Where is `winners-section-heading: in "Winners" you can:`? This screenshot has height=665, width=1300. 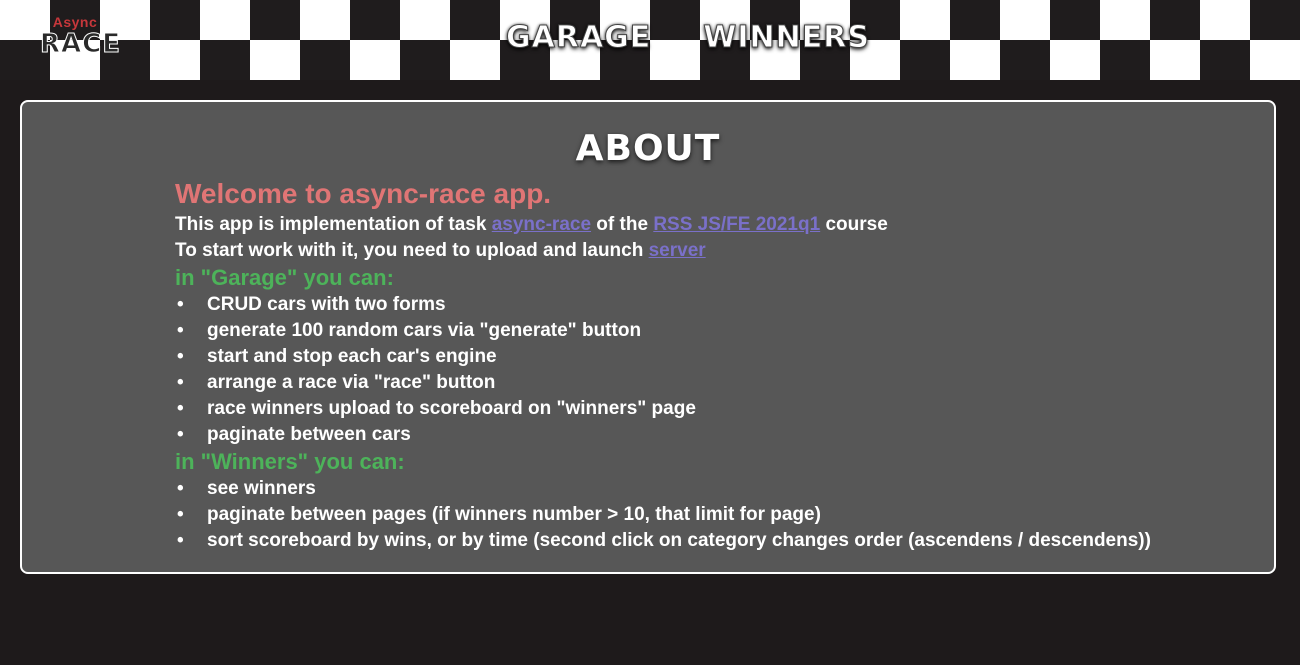
winners-section-heading: in "Winners" you can: is located at coordinates (290, 461).